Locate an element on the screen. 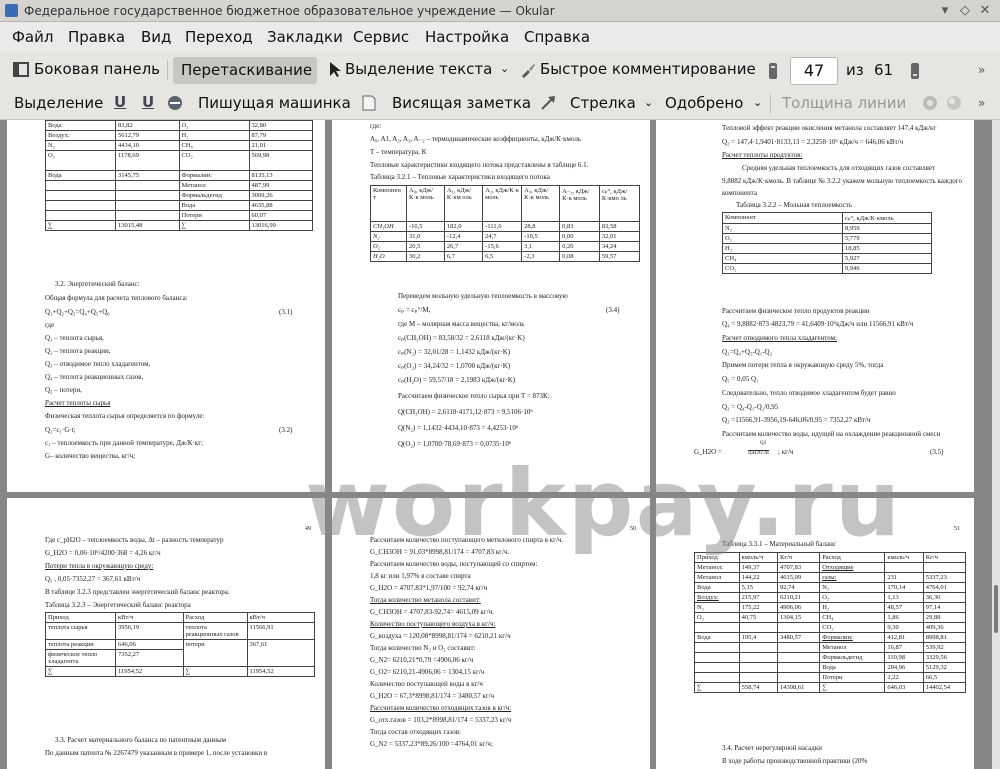 The width and height of the screenshot is (1000, 769). sidebar-icon is located at coordinates (21, 69).